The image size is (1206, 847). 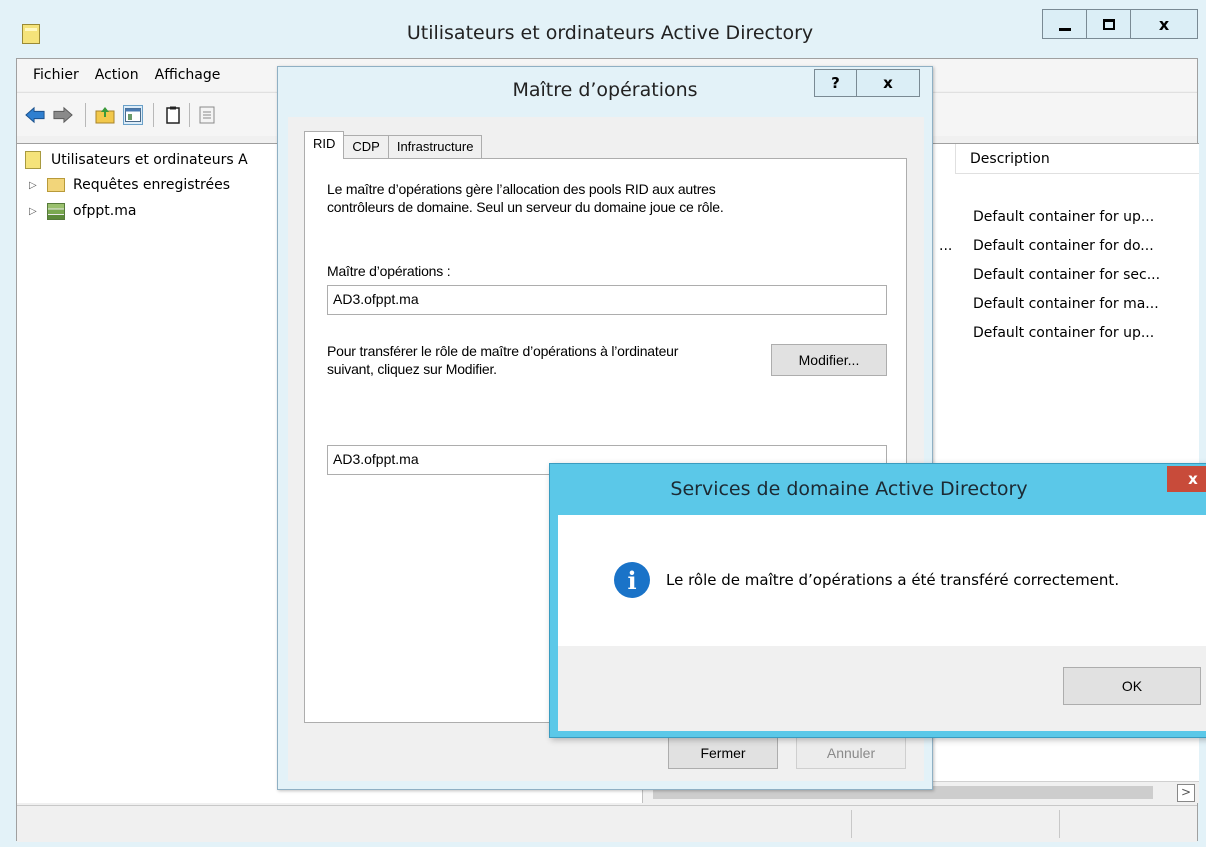 I want to click on master-label: Maître d’opérations :, so click(x=389, y=271).